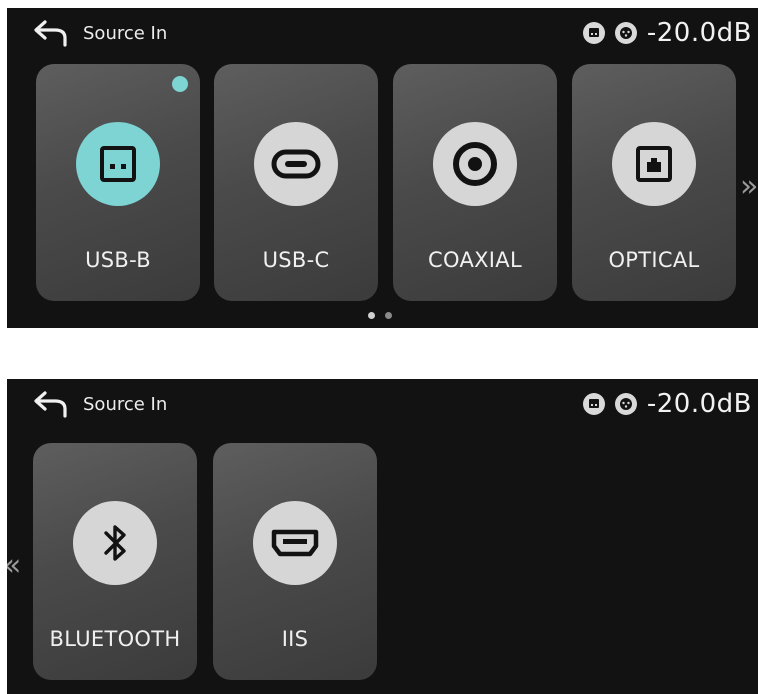  What do you see at coordinates (295, 543) in the screenshot?
I see `hdmi-icon` at bounding box center [295, 543].